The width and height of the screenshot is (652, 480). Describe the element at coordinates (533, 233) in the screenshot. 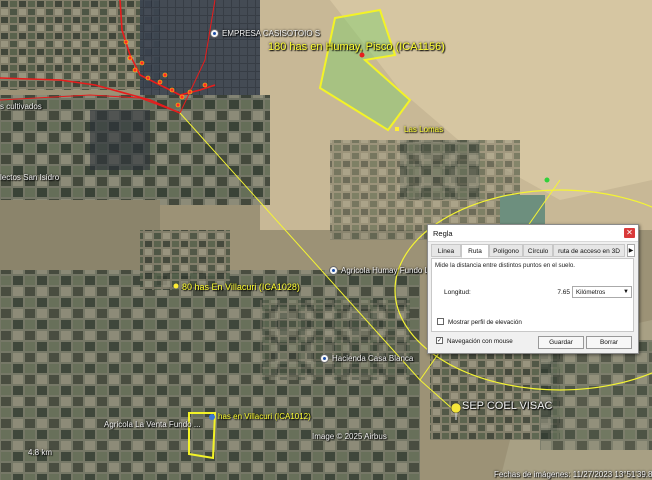

I see `dialog-titlebar: Regla ✕` at that location.